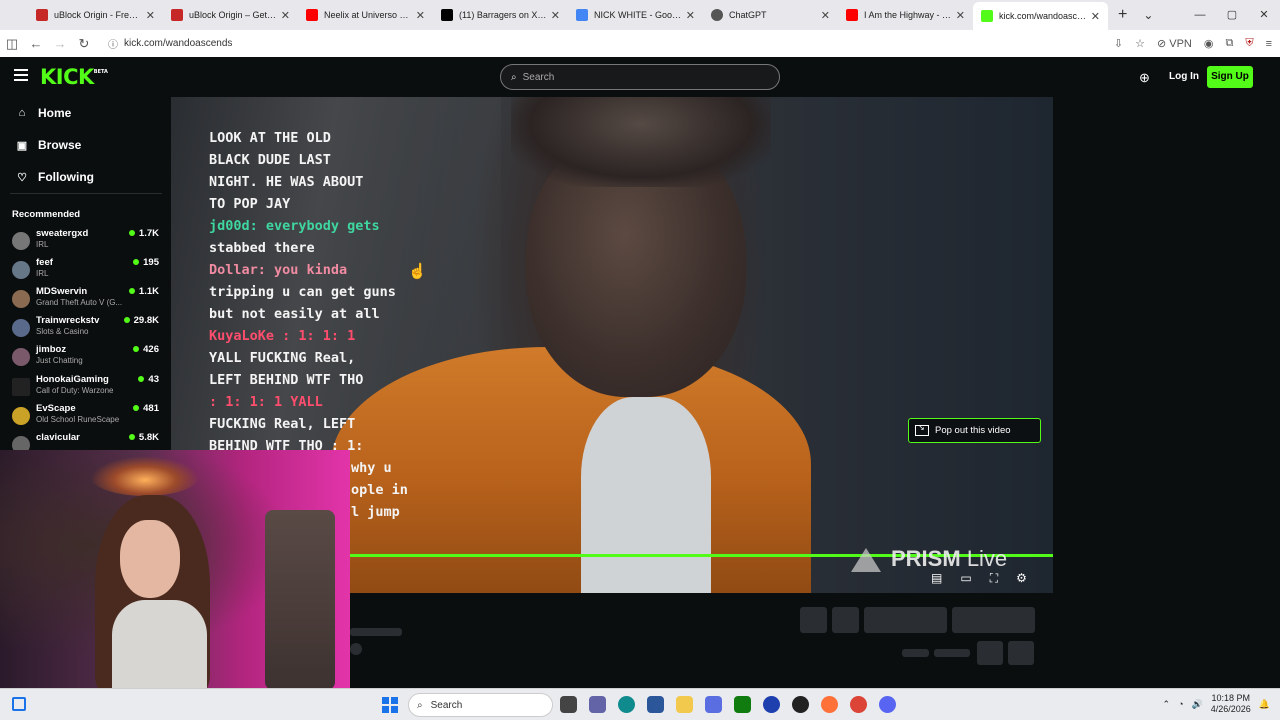  What do you see at coordinates (84, 44) in the screenshot?
I see `reload-icon: ↻` at bounding box center [84, 44].